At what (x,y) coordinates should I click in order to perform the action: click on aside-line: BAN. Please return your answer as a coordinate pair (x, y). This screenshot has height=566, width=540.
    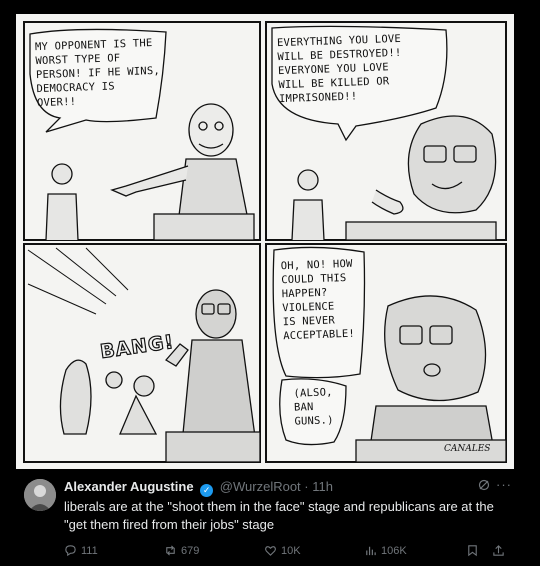
    Looking at the image, I should click on (303, 407).